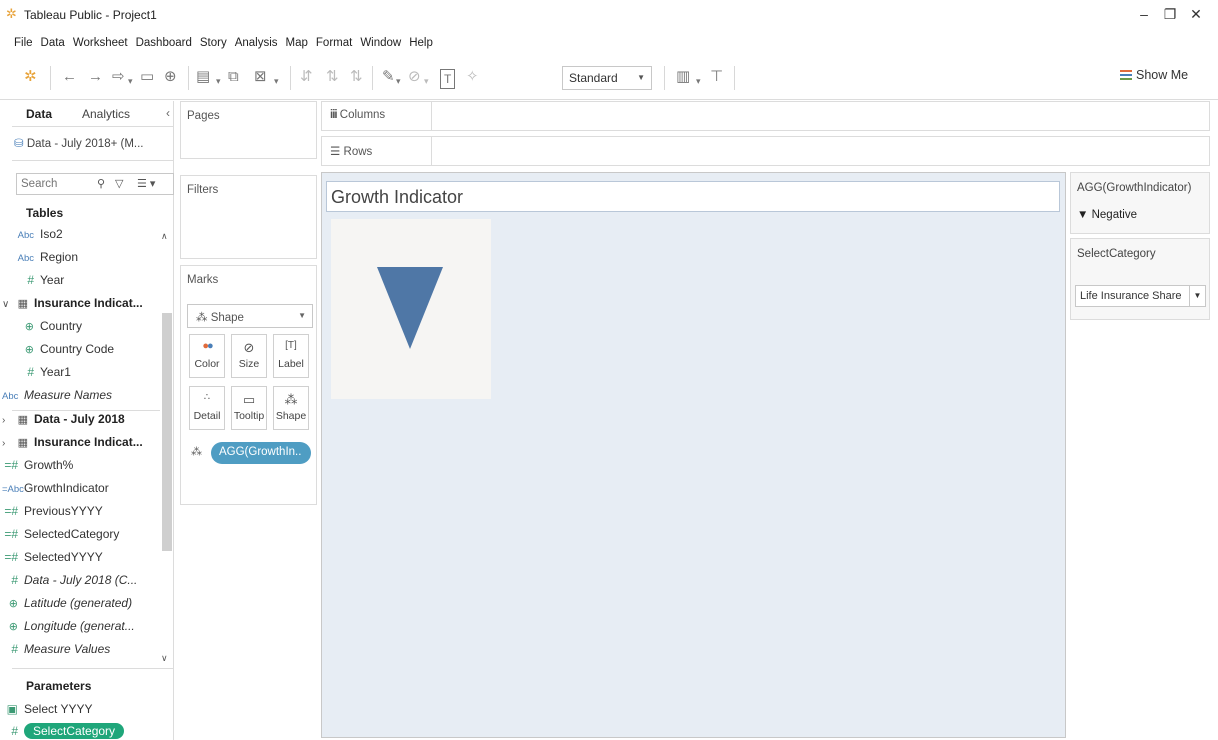 This screenshot has width=1218, height=740. I want to click on calculated-number-icon: =#, so click(11, 534).